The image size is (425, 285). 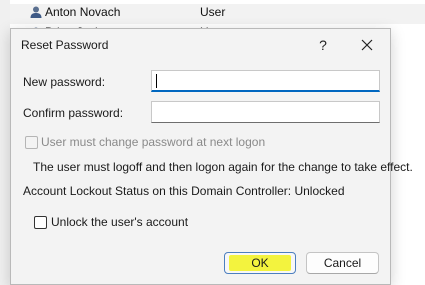 I want to click on dialog-title: Reset Password, so click(x=65, y=45).